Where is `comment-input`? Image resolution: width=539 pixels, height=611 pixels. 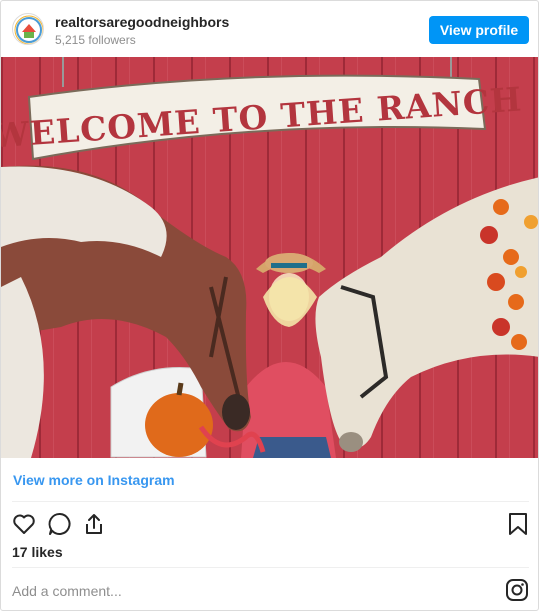
comment-input is located at coordinates (247, 591).